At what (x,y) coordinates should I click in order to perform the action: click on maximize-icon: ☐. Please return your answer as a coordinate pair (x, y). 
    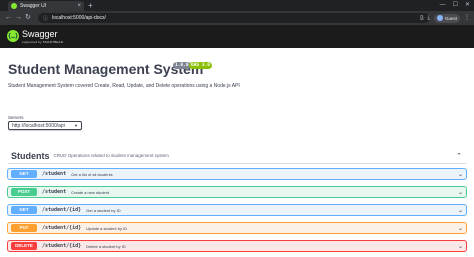
    Looking at the image, I should click on (455, 5).